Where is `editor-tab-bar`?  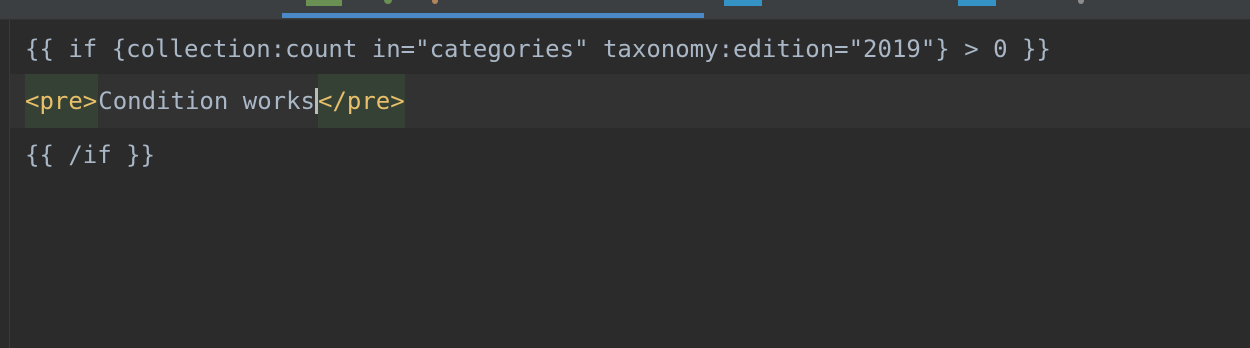
editor-tab-bar is located at coordinates (625, 9).